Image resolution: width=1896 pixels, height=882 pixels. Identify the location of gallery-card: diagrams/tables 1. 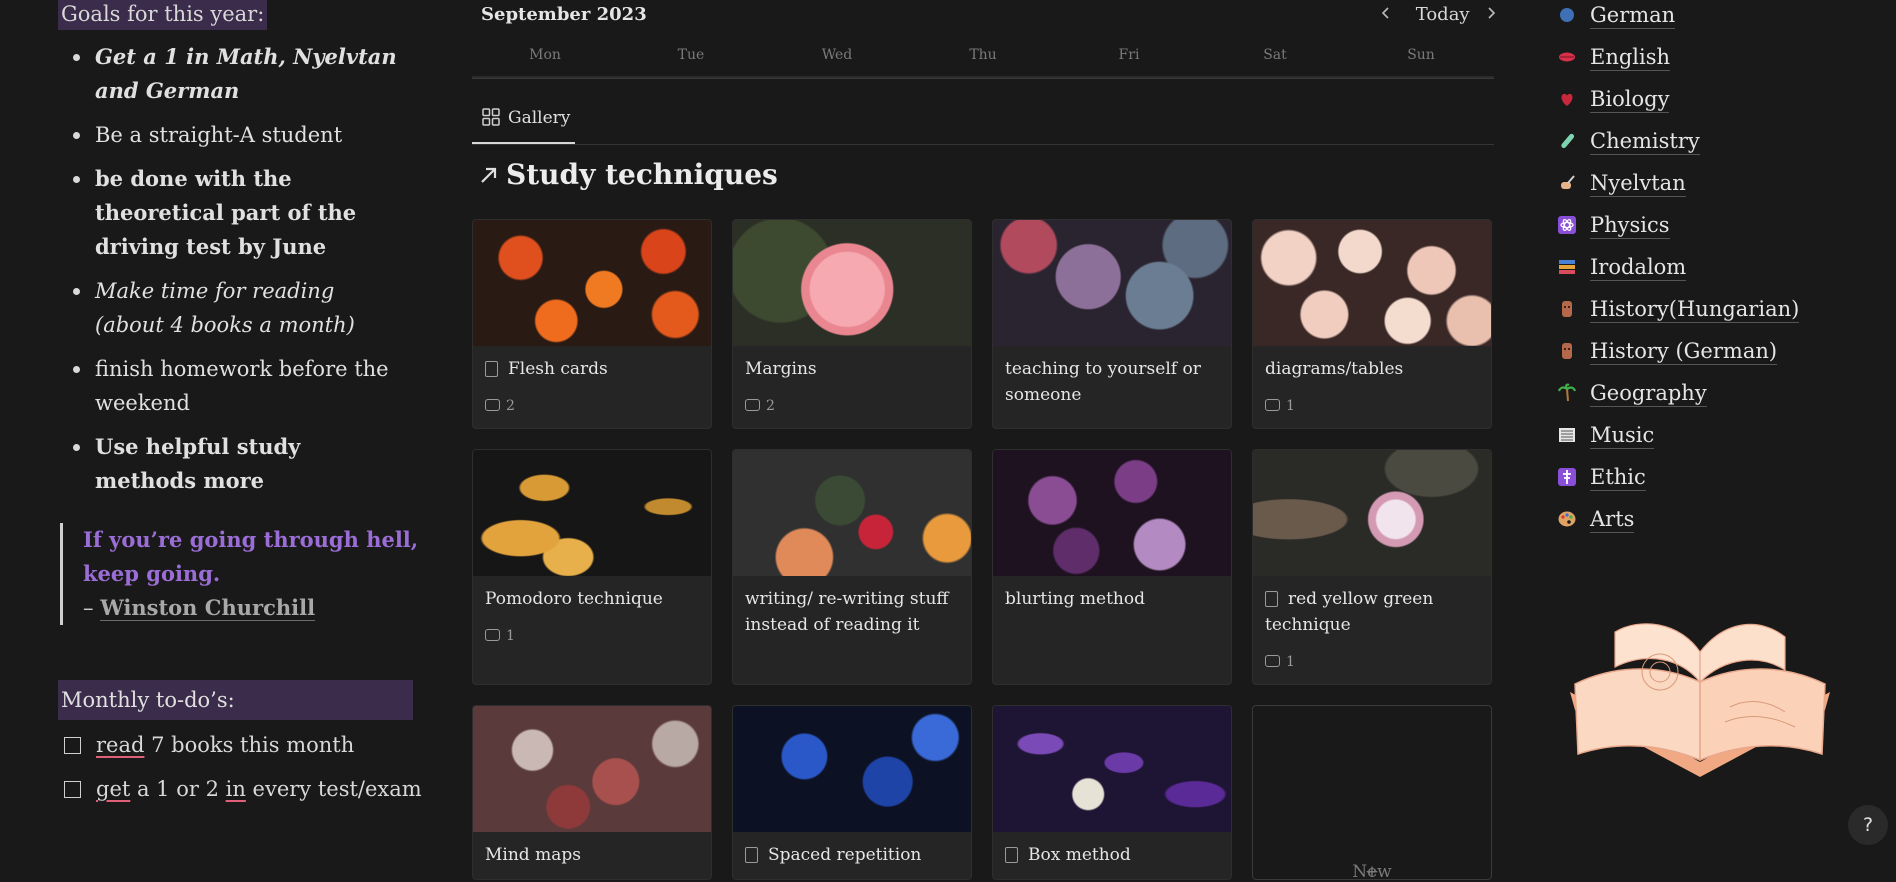
(1372, 324).